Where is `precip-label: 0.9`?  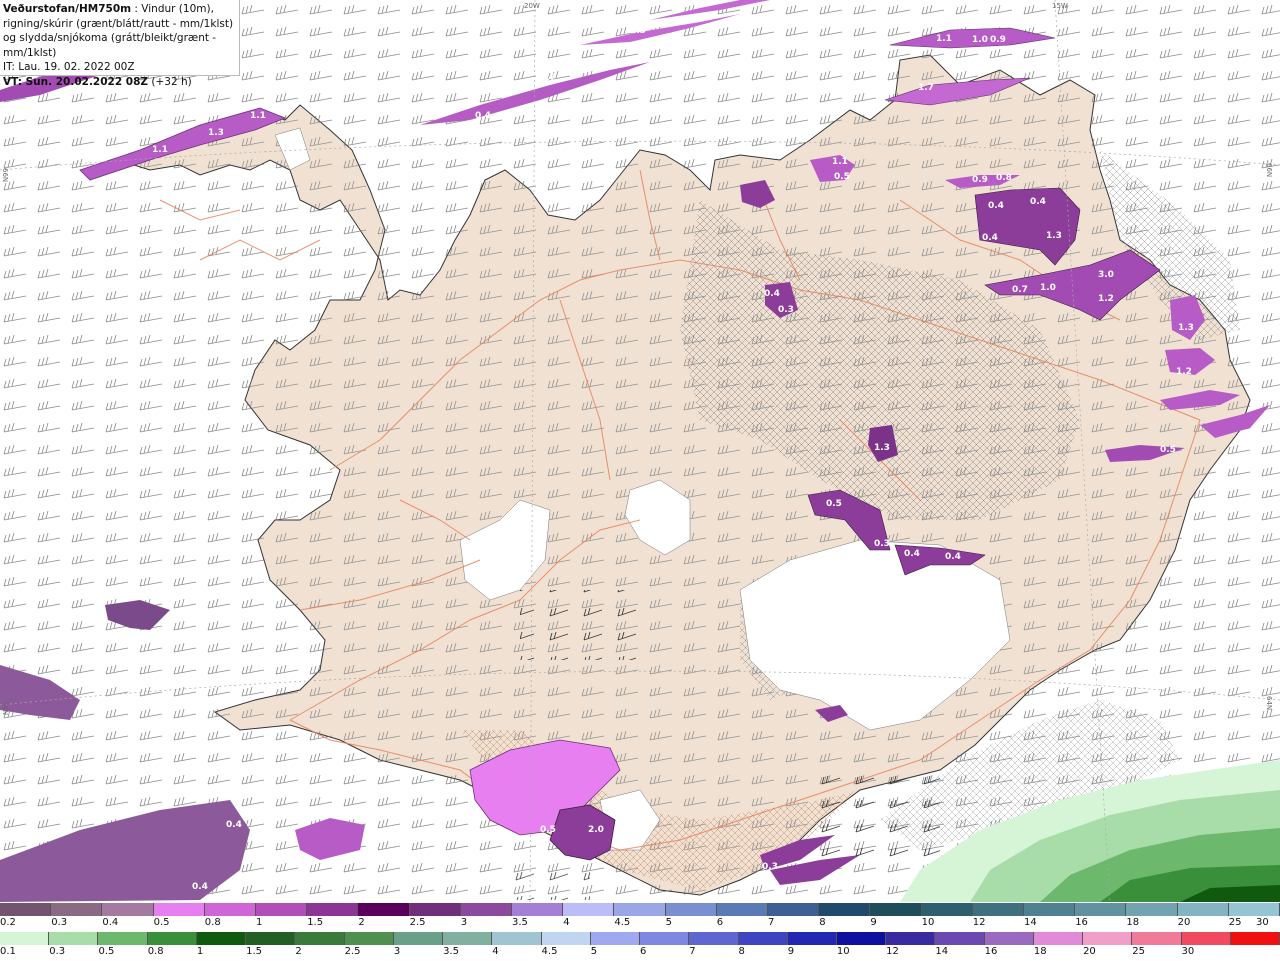
precip-label: 0.9 is located at coordinates (998, 40).